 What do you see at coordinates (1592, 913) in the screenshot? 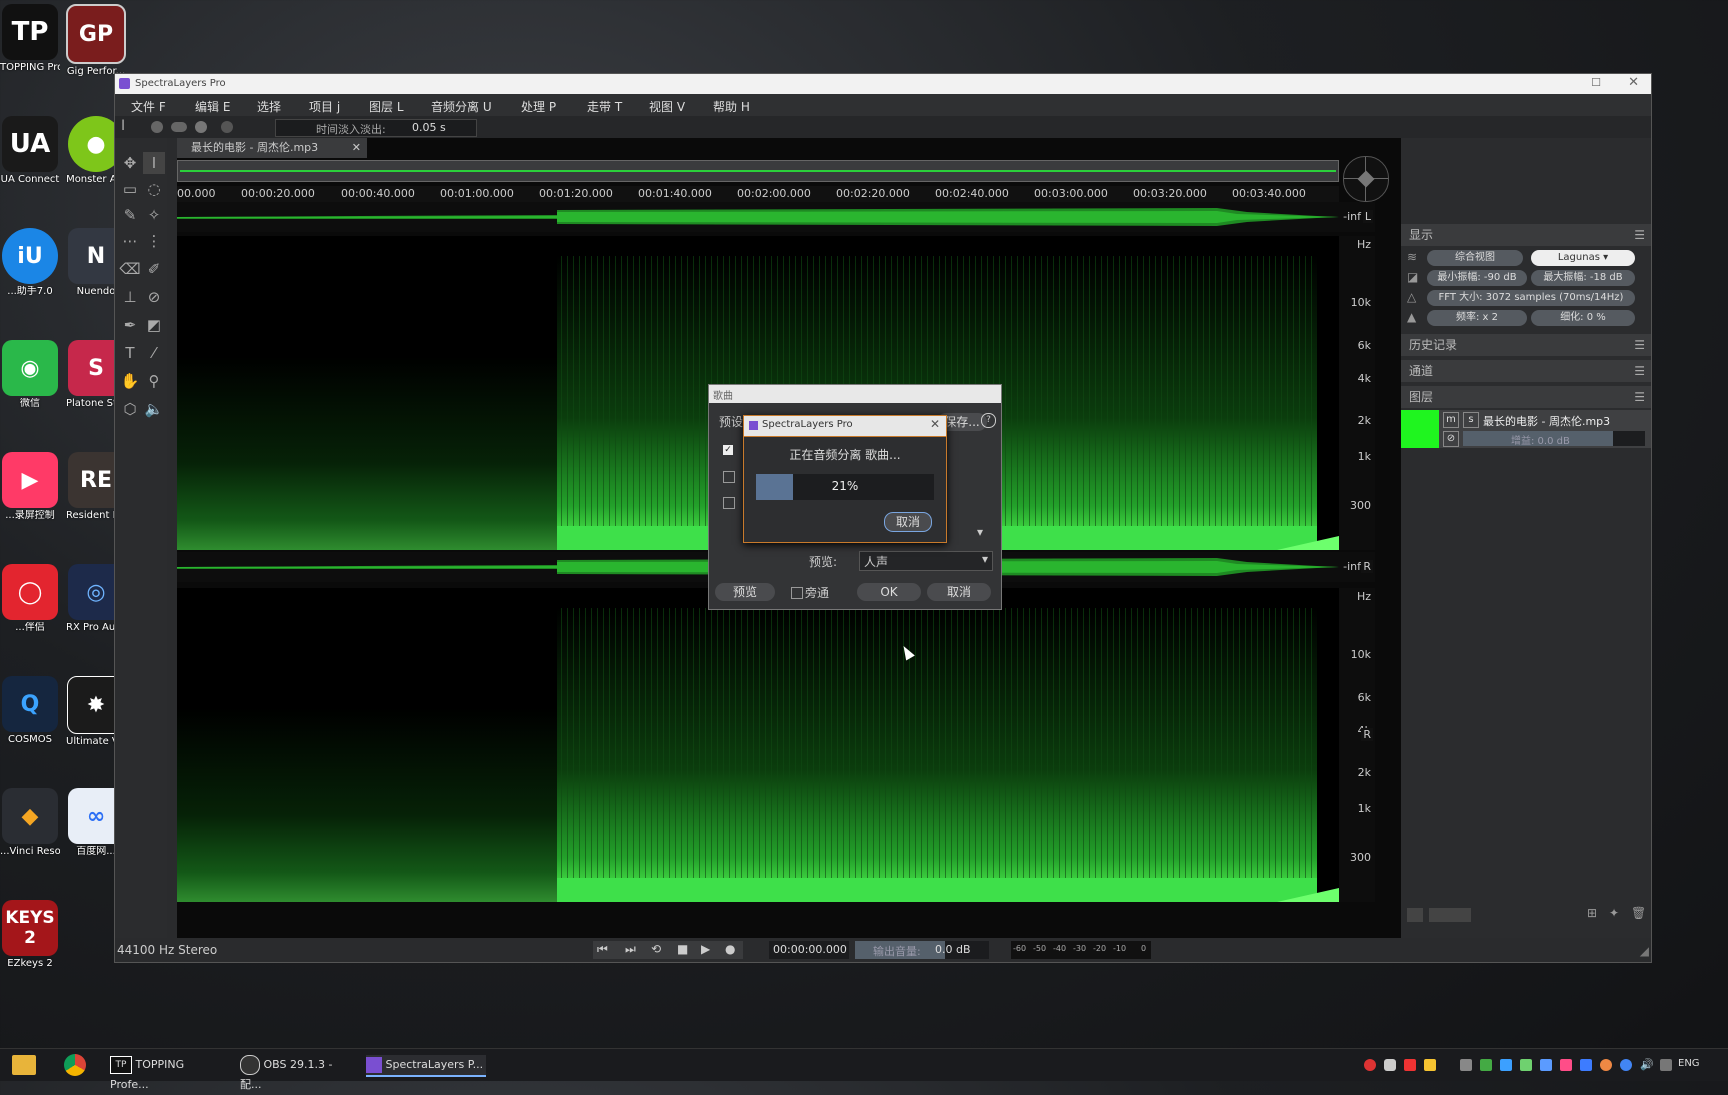
I see `add-layer-icon: ⊞` at bounding box center [1592, 913].